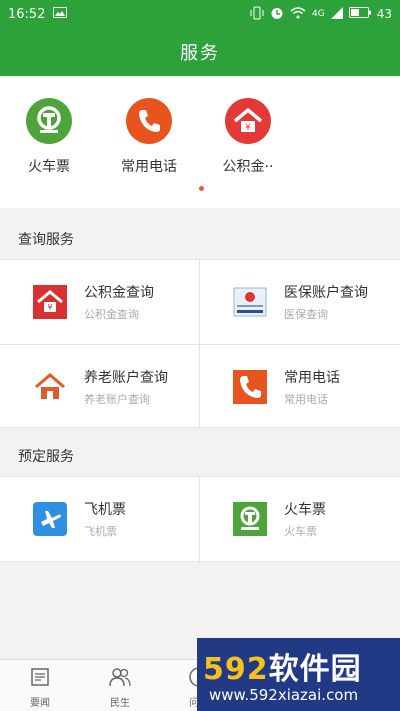 This screenshot has height=711, width=400. Describe the element at coordinates (336, 14) in the screenshot. I see `signal-icon` at that location.